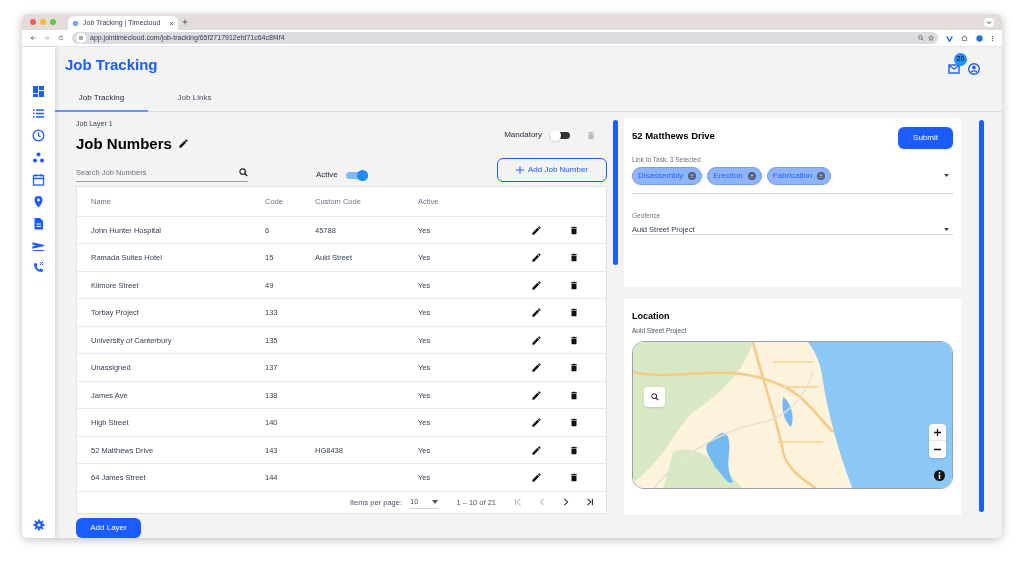 Image resolution: width=1024 pixels, height=567 pixels. What do you see at coordinates (939, 476) in the screenshot?
I see `info-icon` at bounding box center [939, 476].